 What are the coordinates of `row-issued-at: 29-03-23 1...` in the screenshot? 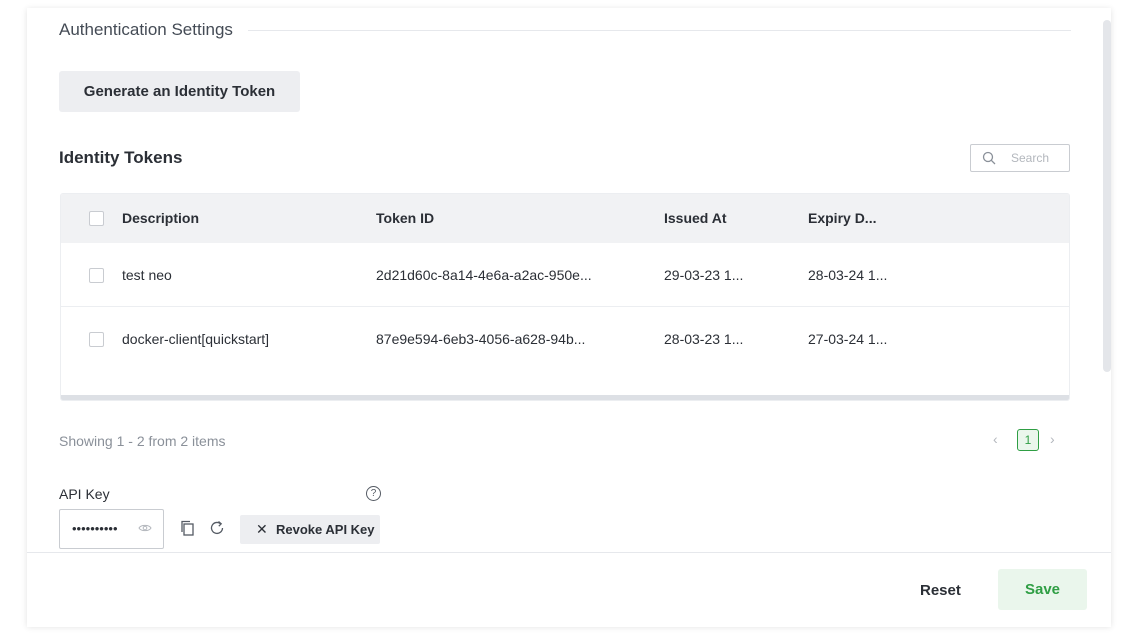 It's located at (704, 275).